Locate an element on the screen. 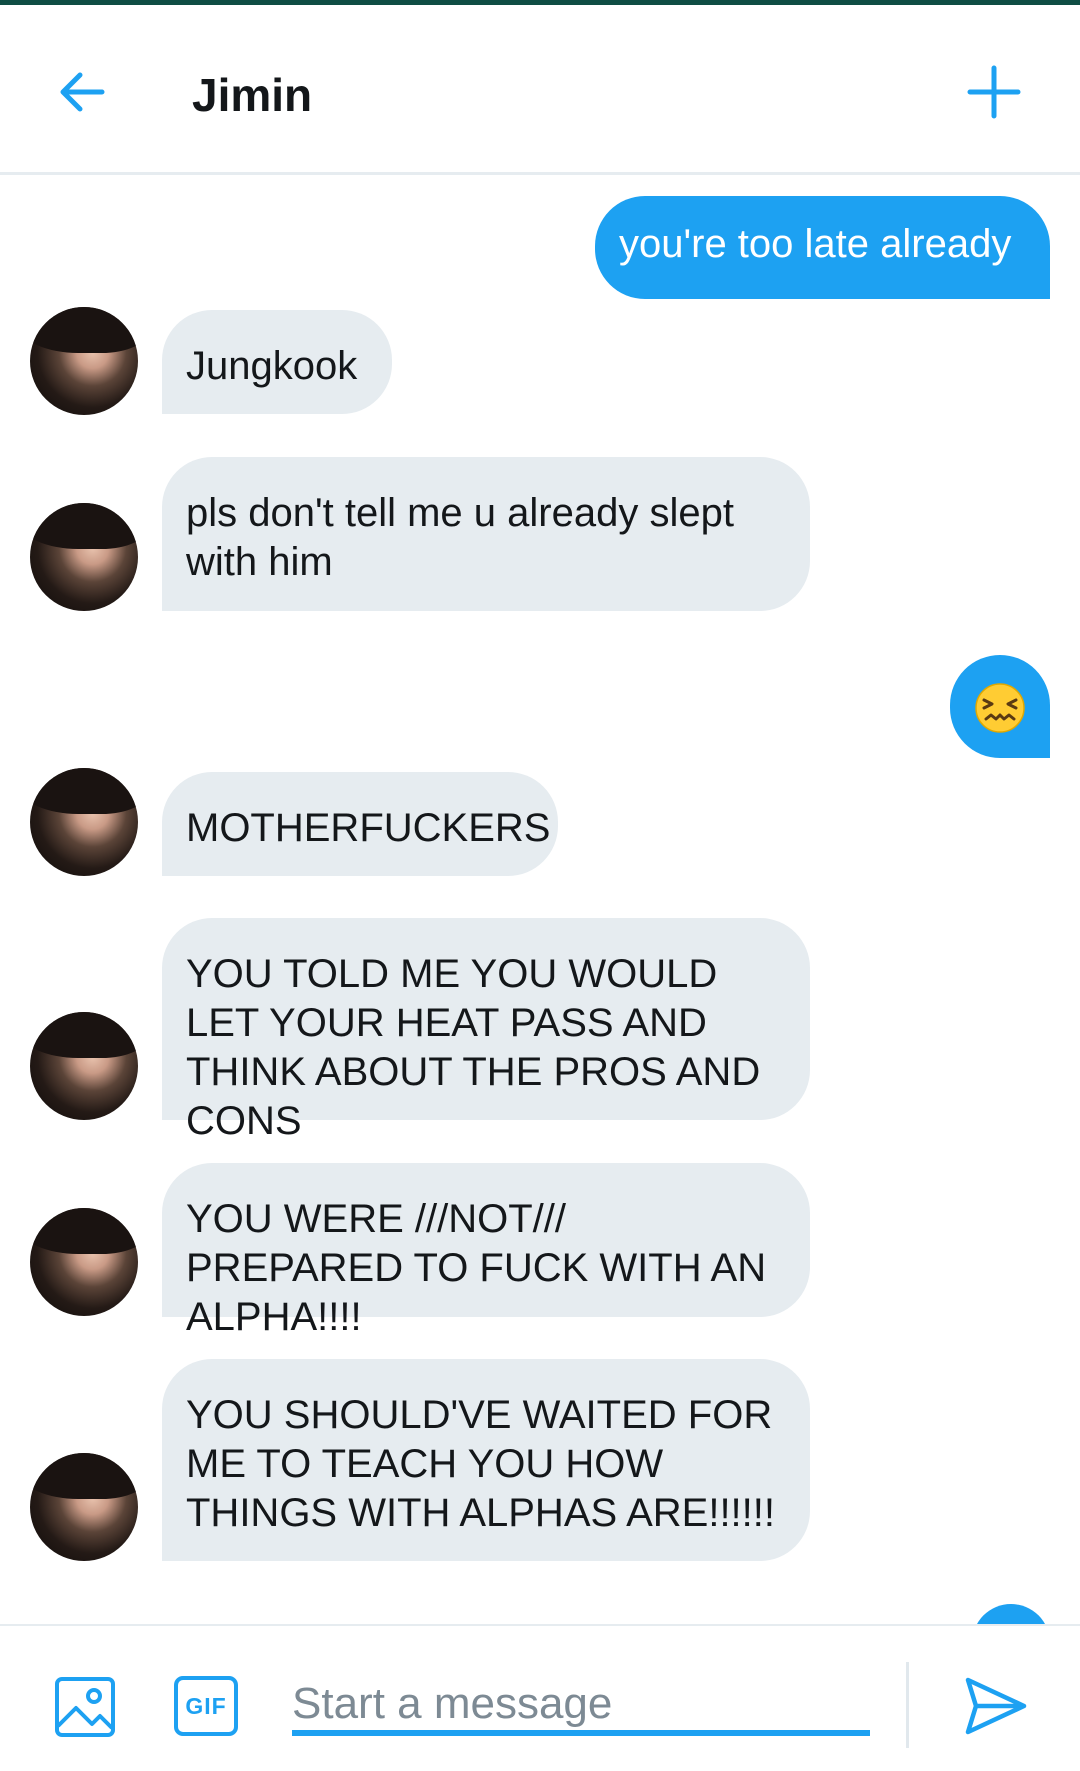 The width and height of the screenshot is (1080, 1771). incoming-message: MOTHERFUCKERS is located at coordinates (360, 824).